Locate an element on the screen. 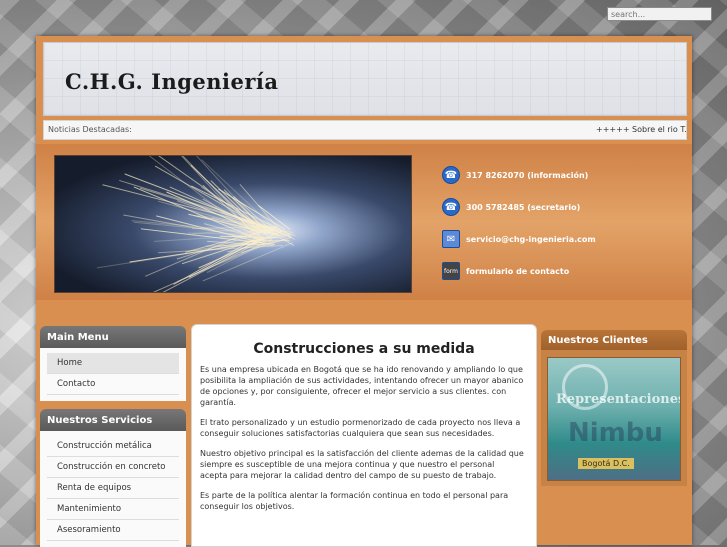 The height and width of the screenshot is (547, 727). contact-phone-info: ☎ 317 8262070 (información) is located at coordinates (519, 175).